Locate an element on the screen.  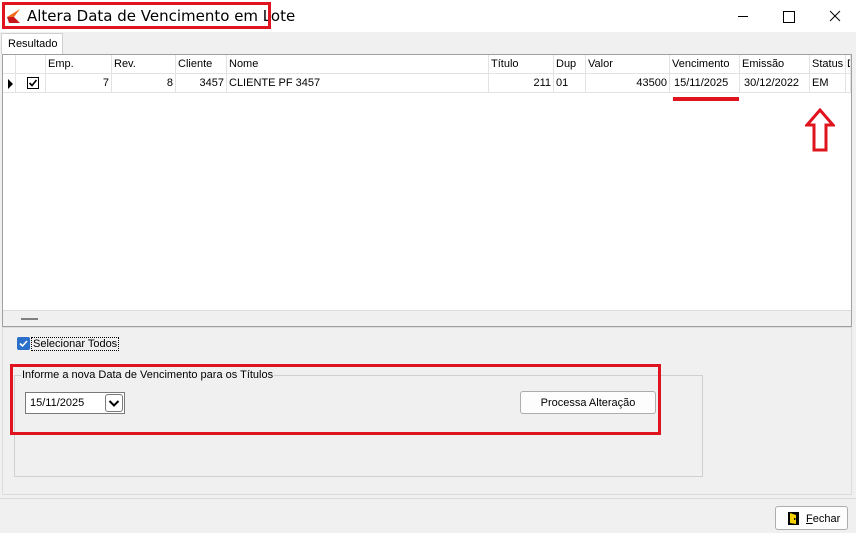
maximize-icon is located at coordinates (789, 16).